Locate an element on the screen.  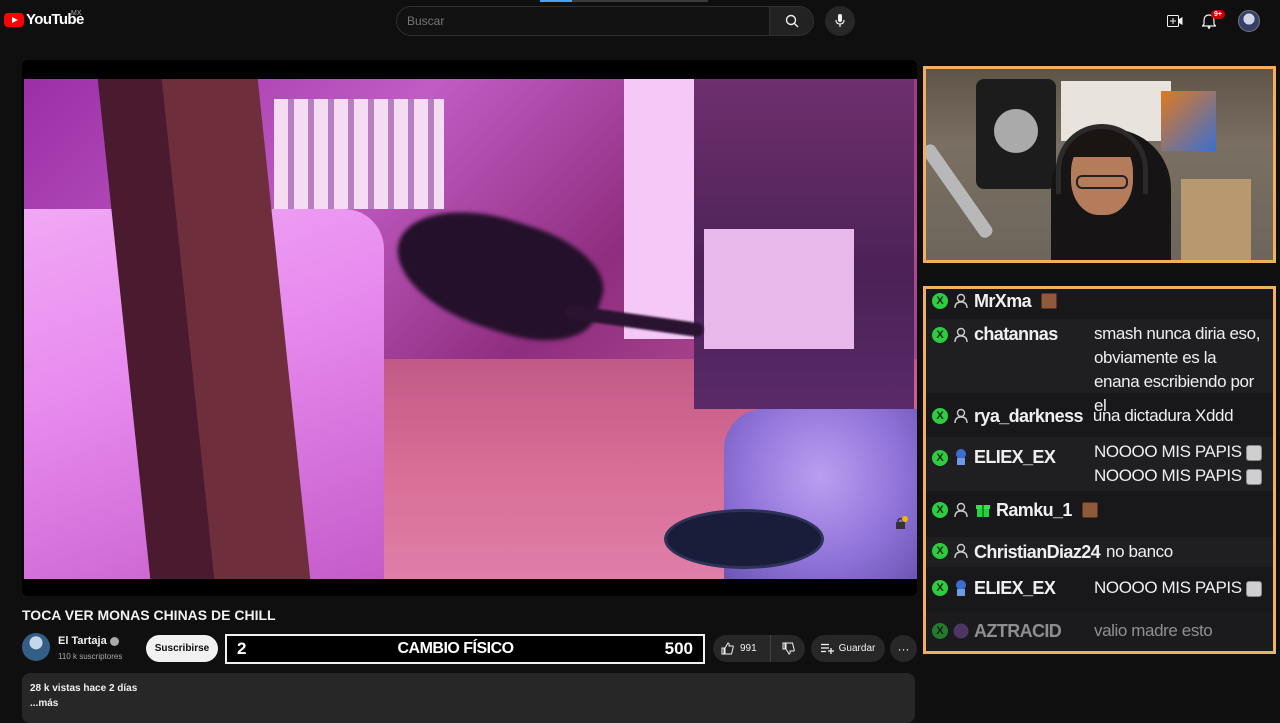
youtube-logo: YouTube MX is located at coordinates (44, 19).